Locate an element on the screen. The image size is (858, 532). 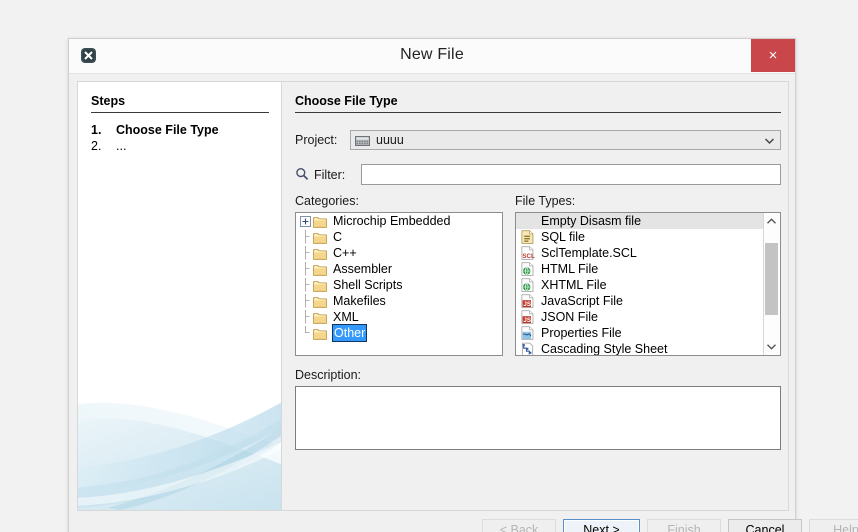
project-label: Project: is located at coordinates (316, 140).